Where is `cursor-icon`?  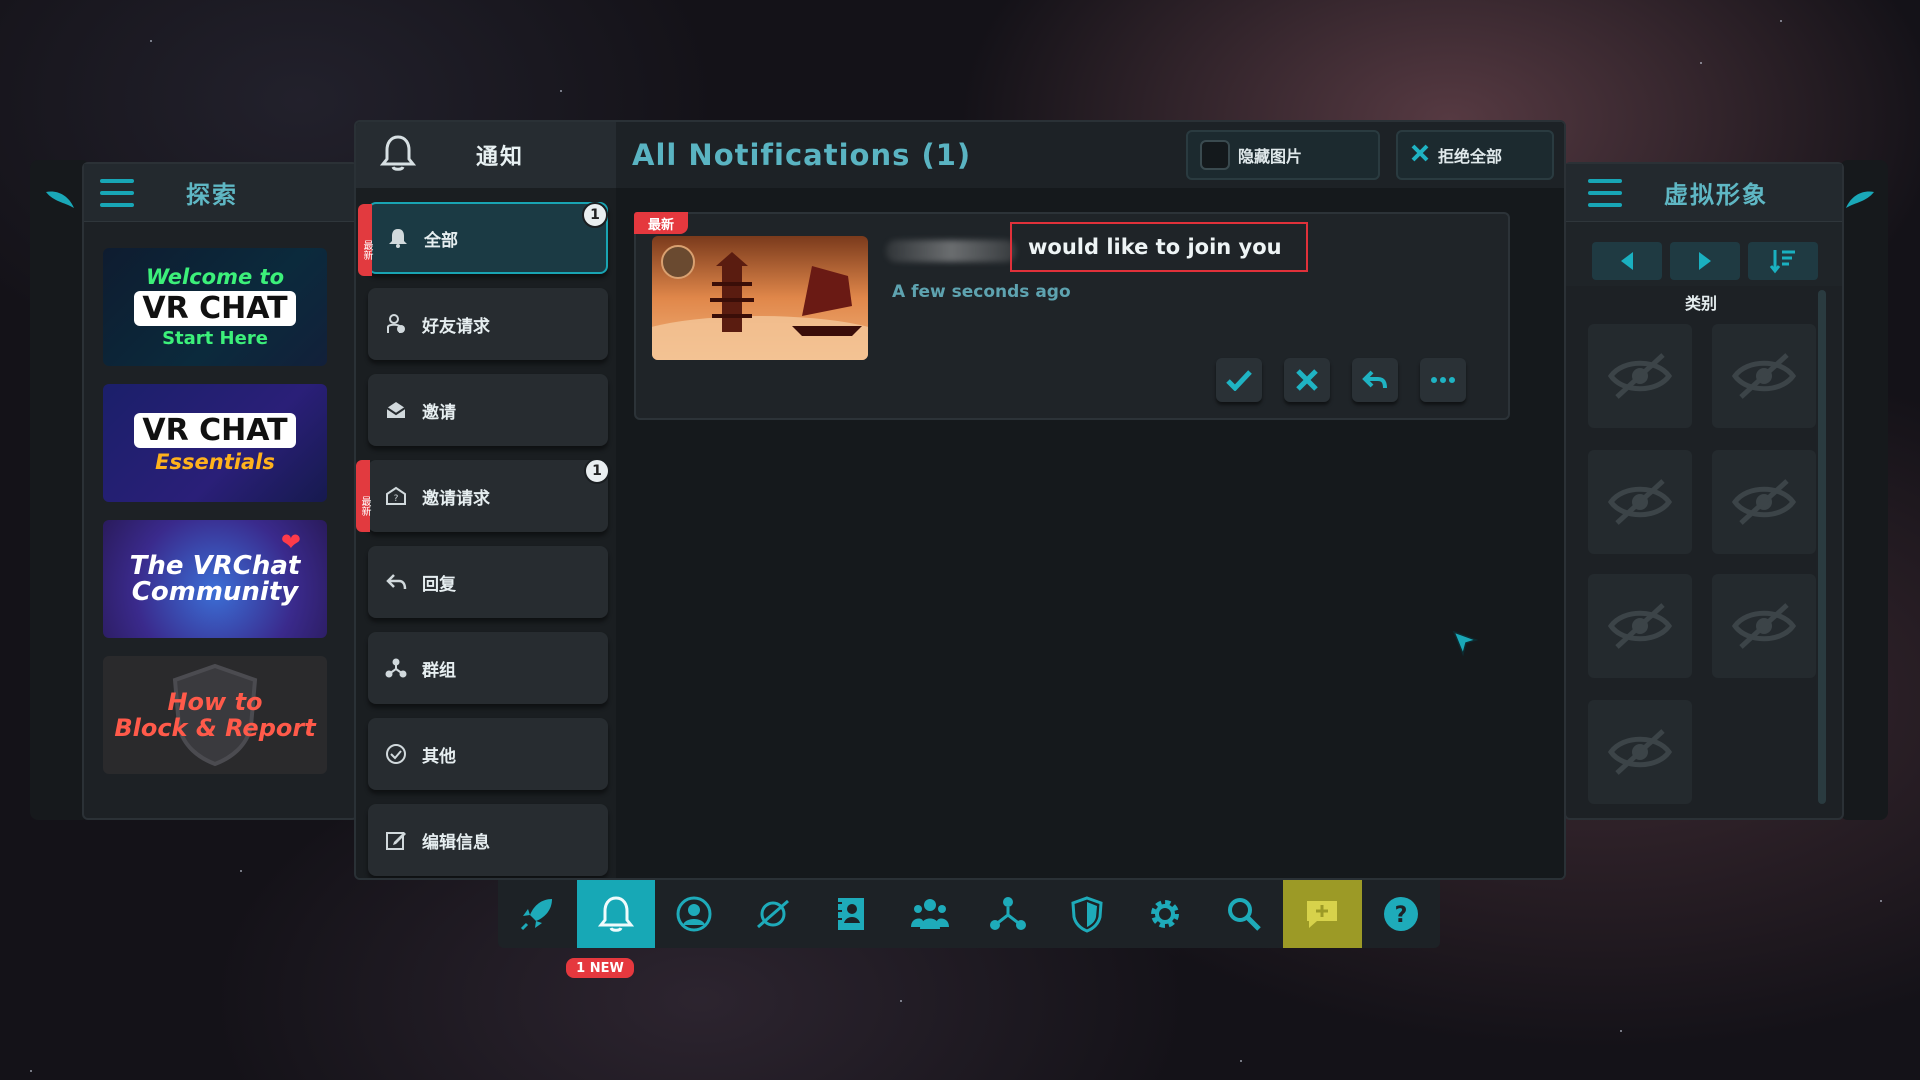
cursor-icon is located at coordinates (1465, 645).